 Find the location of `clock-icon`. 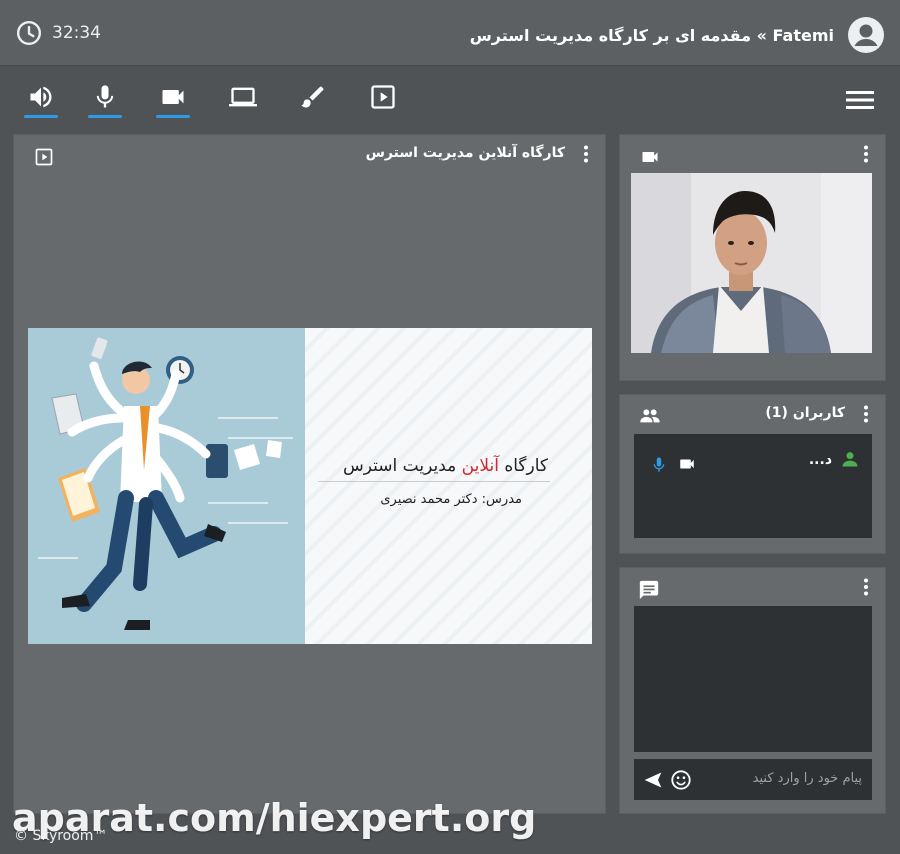

clock-icon is located at coordinates (29, 33).